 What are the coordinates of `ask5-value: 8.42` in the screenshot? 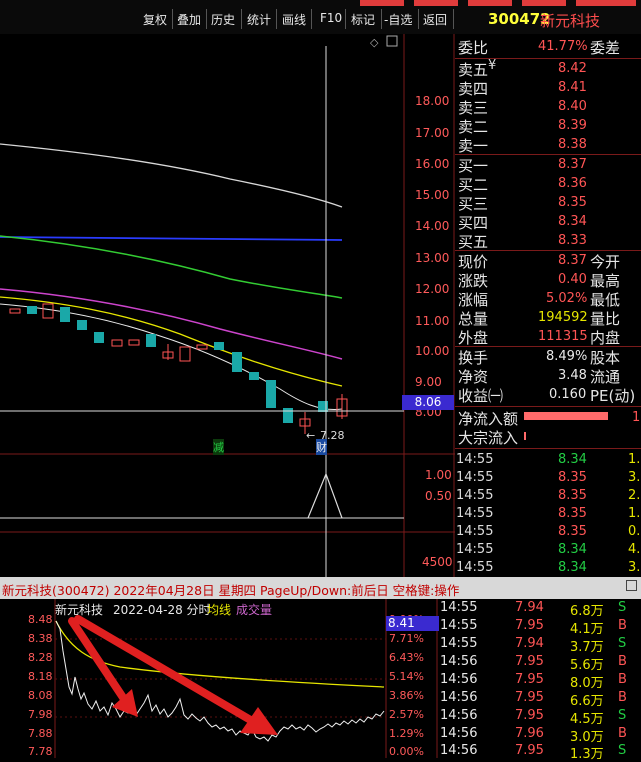 It's located at (572, 68).